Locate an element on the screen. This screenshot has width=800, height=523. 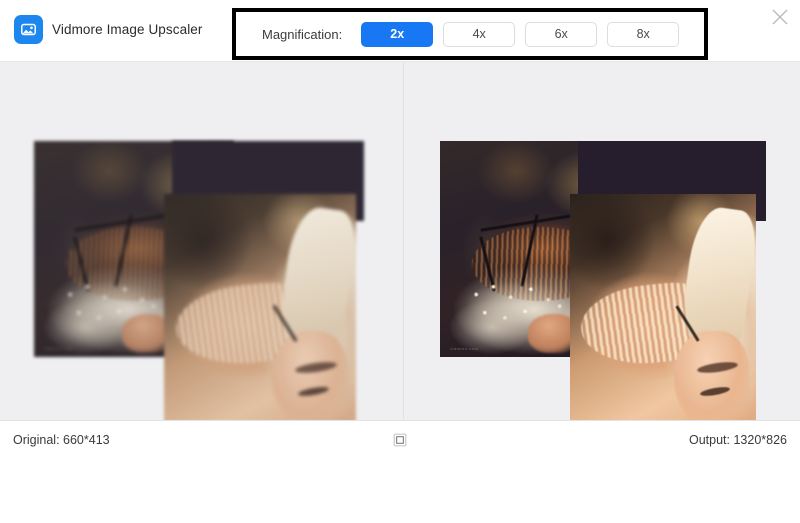
compare-square-icon is located at coordinates (400, 440).